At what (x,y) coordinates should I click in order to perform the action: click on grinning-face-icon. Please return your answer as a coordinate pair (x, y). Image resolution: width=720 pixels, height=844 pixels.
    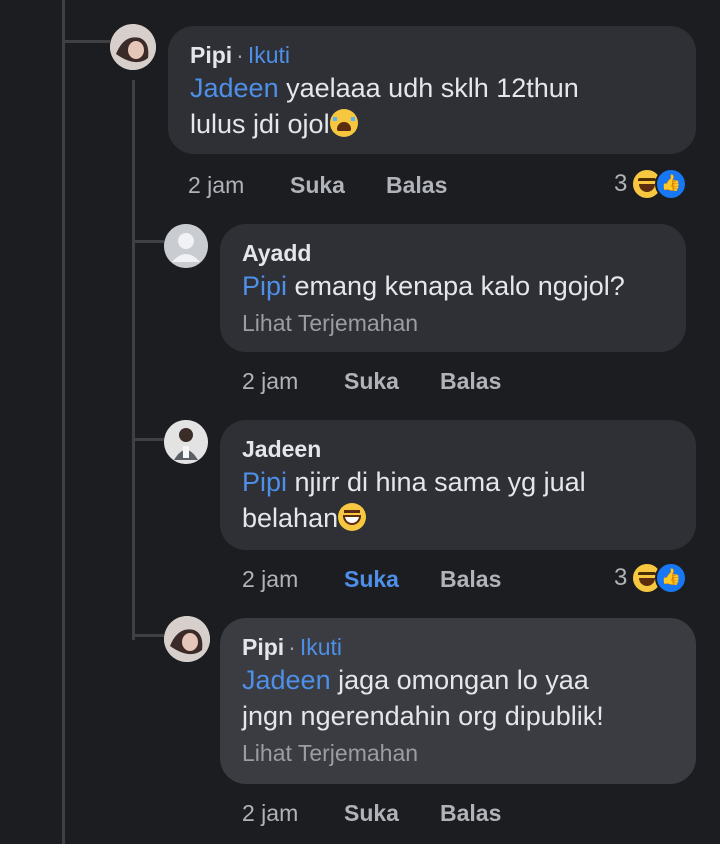
    Looking at the image, I should click on (352, 517).